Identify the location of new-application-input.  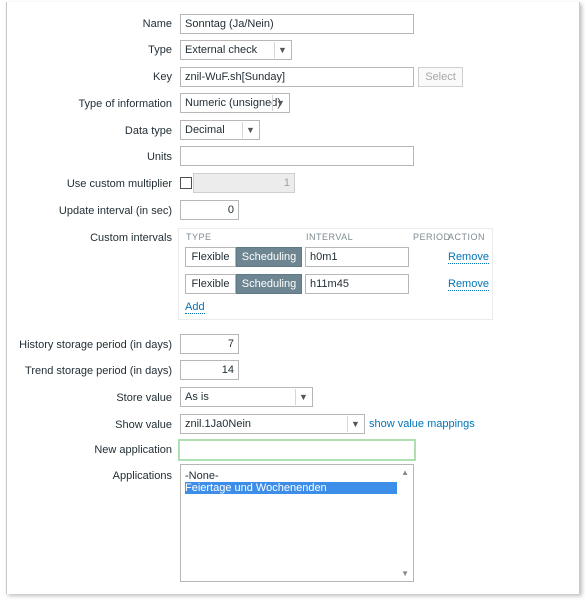
(297, 450).